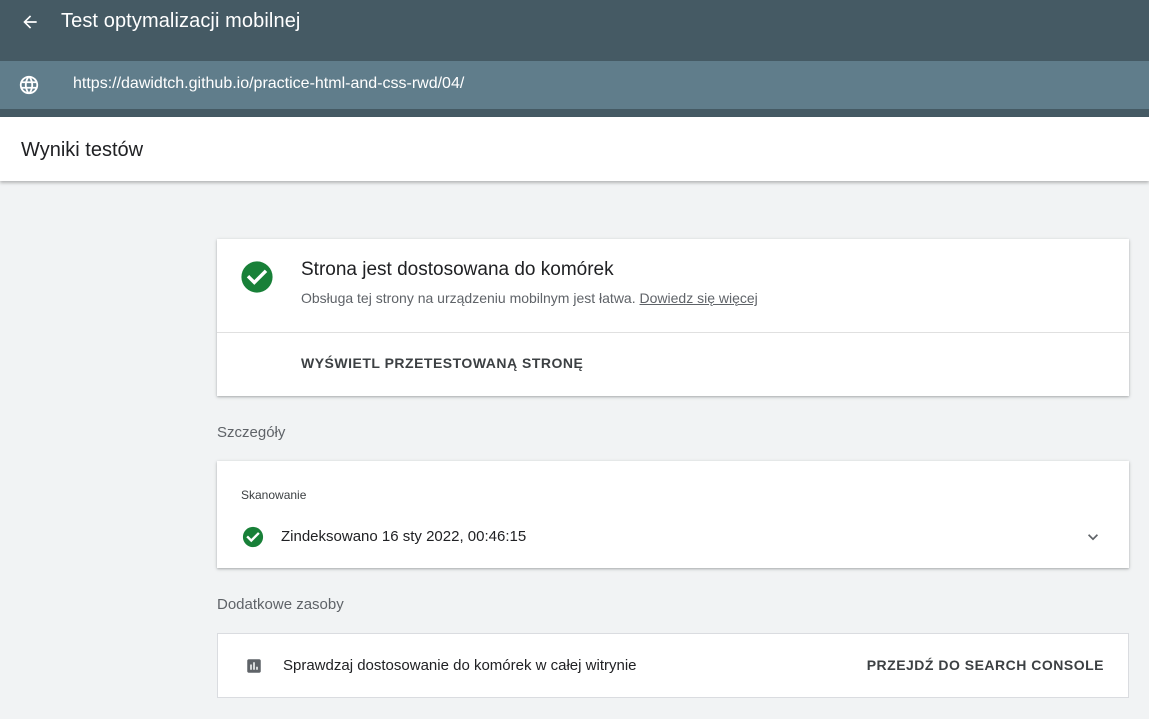 The height and width of the screenshot is (719, 1149). I want to click on result-title: Strona jest dostosowana do komórek, so click(457, 269).